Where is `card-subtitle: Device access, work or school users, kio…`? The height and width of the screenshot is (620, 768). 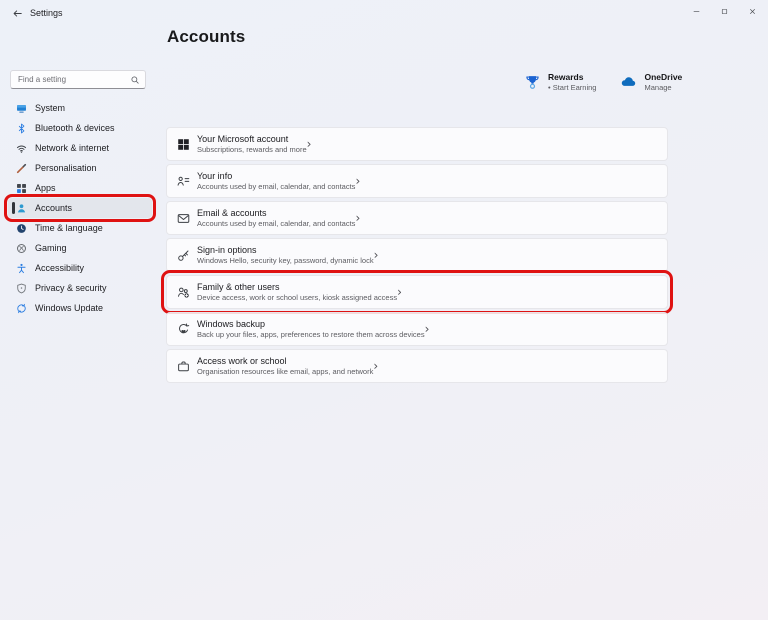
card-subtitle: Device access, work or school users, kio… is located at coordinates (297, 297).